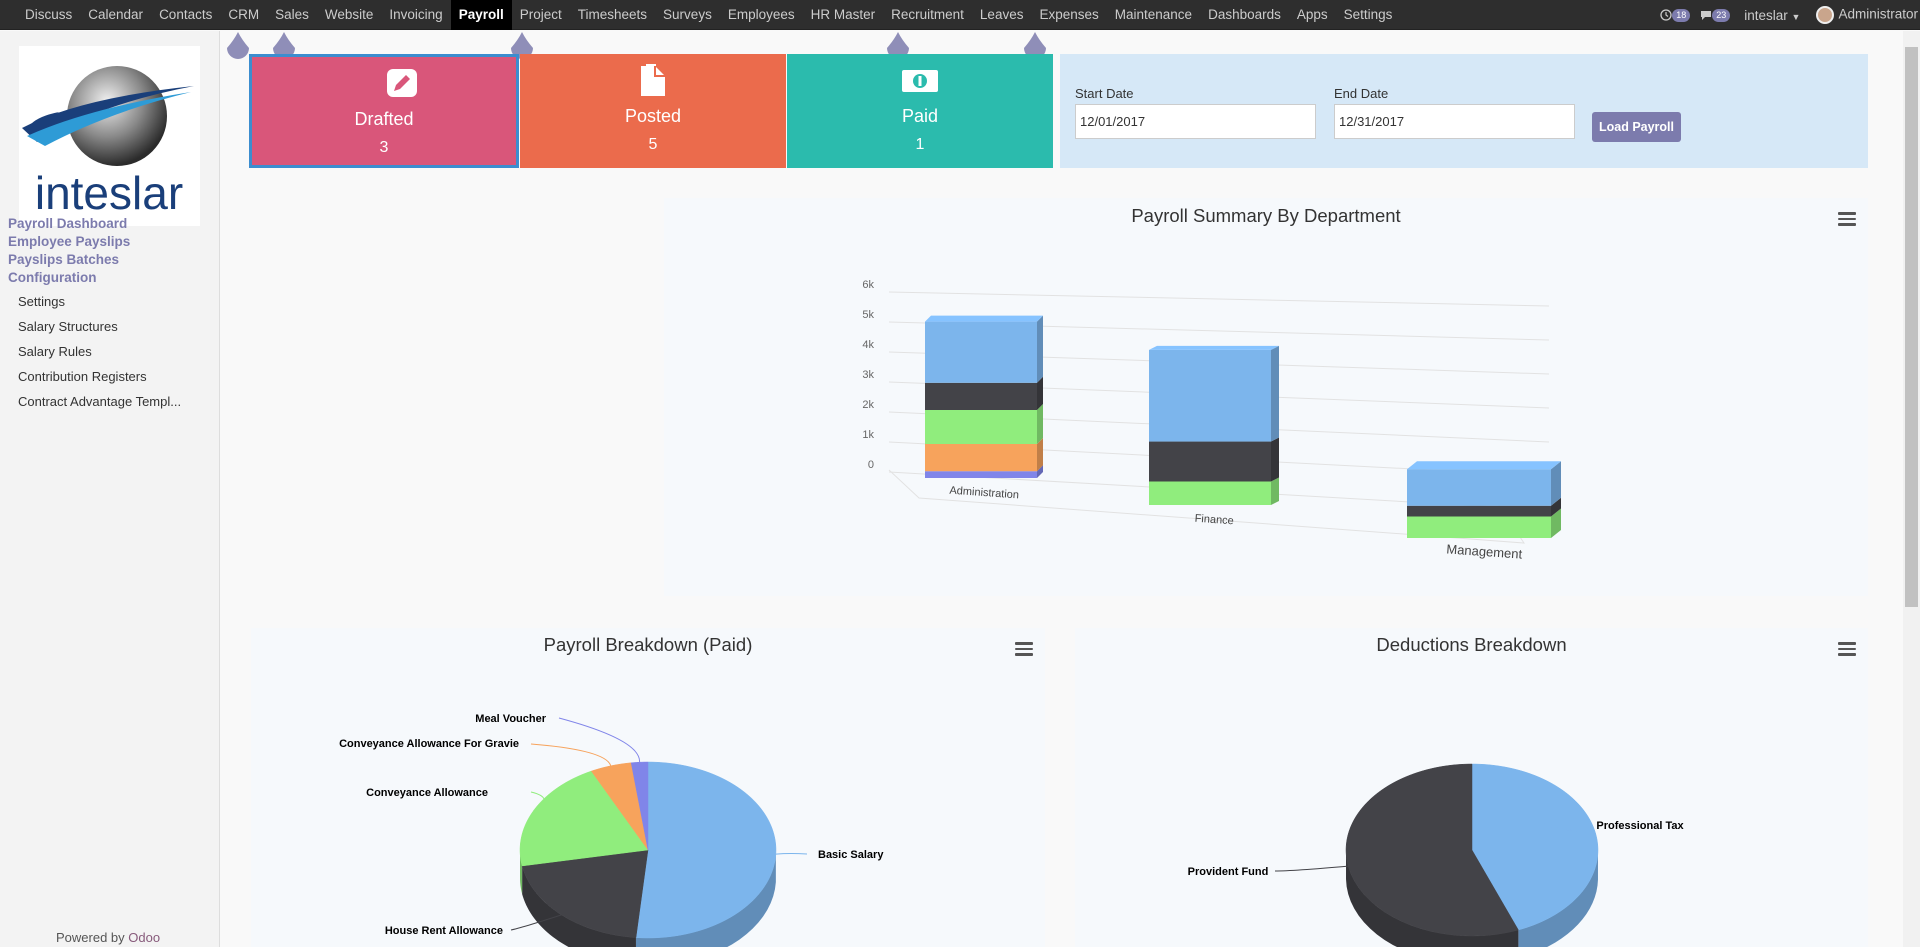  Describe the element at coordinates (292, 15) in the screenshot. I see `app-menu-item: Sales` at that location.